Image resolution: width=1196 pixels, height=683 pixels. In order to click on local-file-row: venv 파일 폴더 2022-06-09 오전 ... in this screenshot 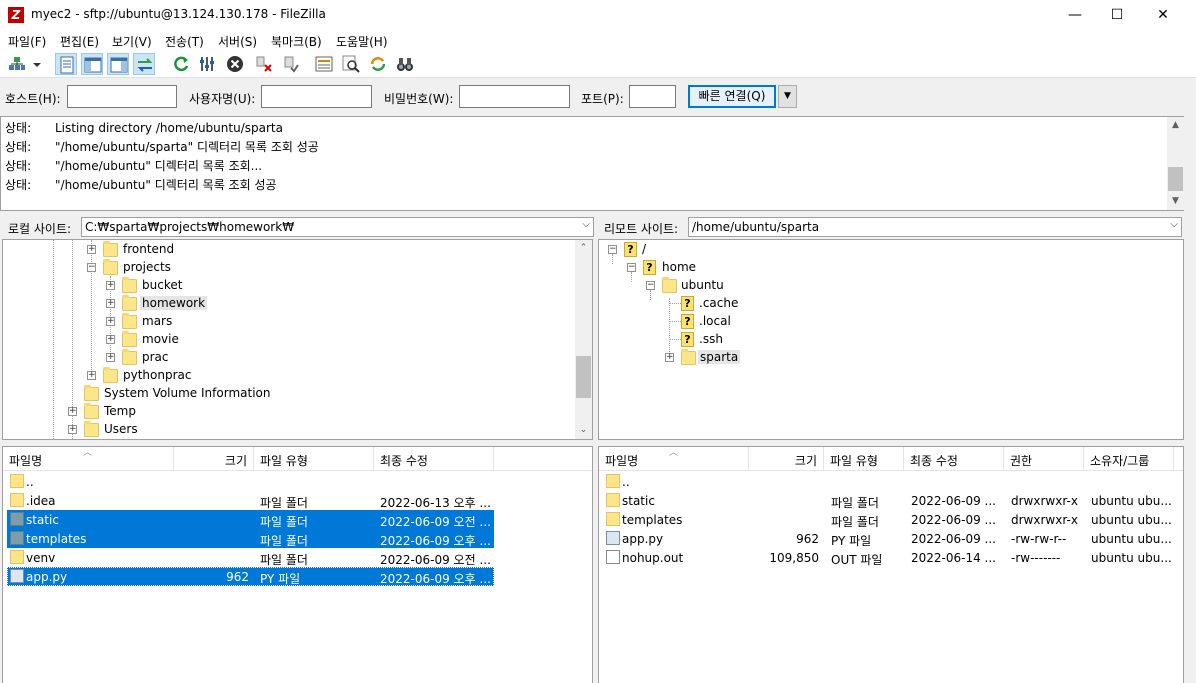, I will do `click(250, 557)`.